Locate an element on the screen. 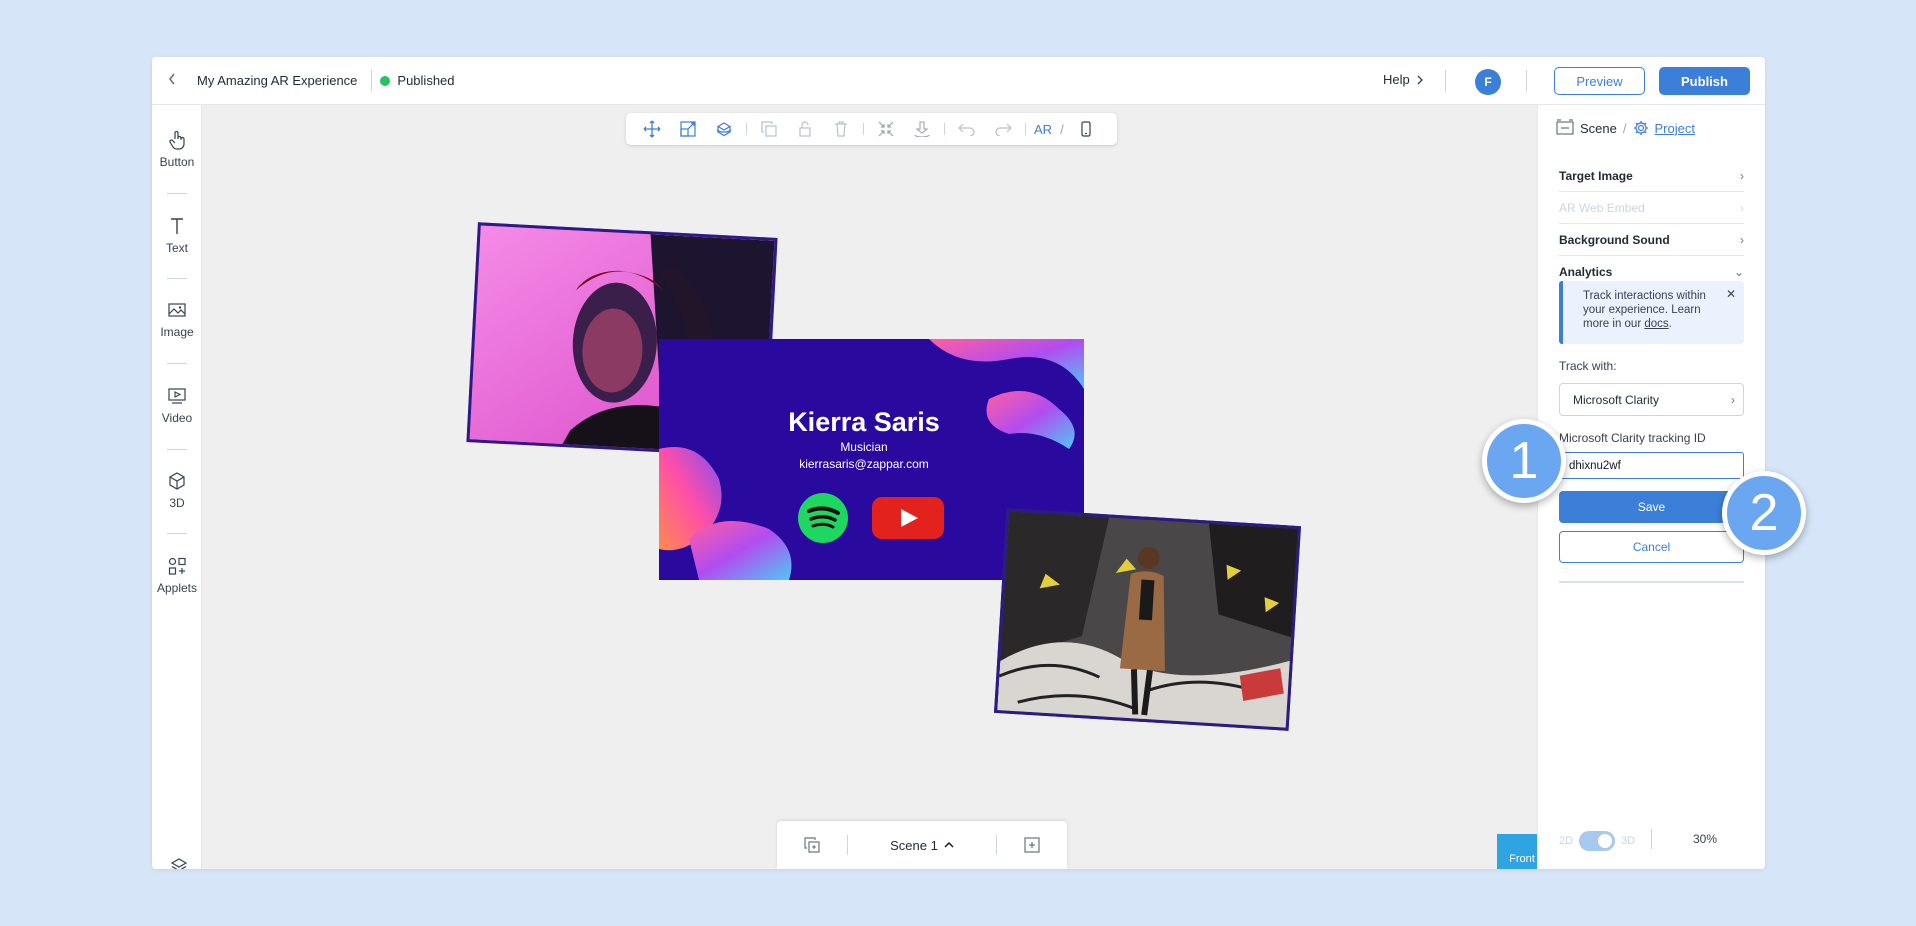  ar-view-toggle: AR is located at coordinates (1043, 129).